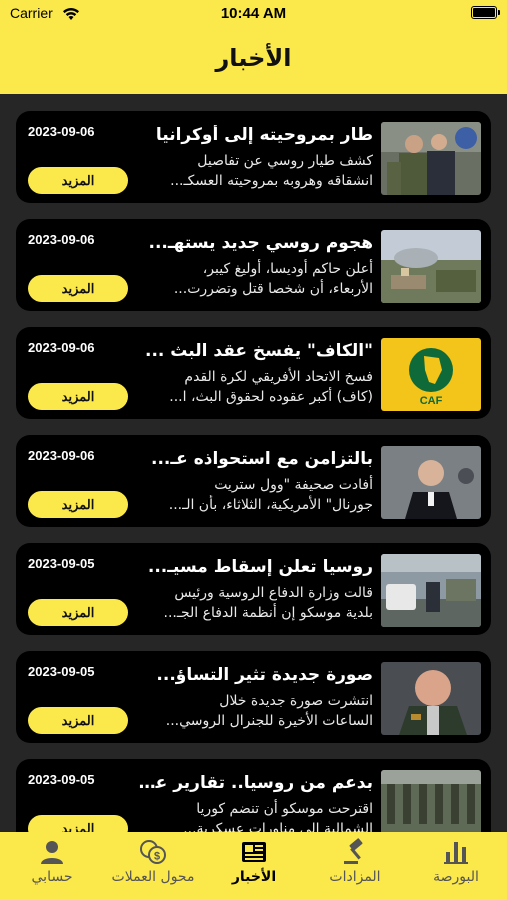 This screenshot has width=507, height=900. I want to click on summary-line: أعلن حاكم أوديسا، أوليغ كيبر،, so click(287, 269).